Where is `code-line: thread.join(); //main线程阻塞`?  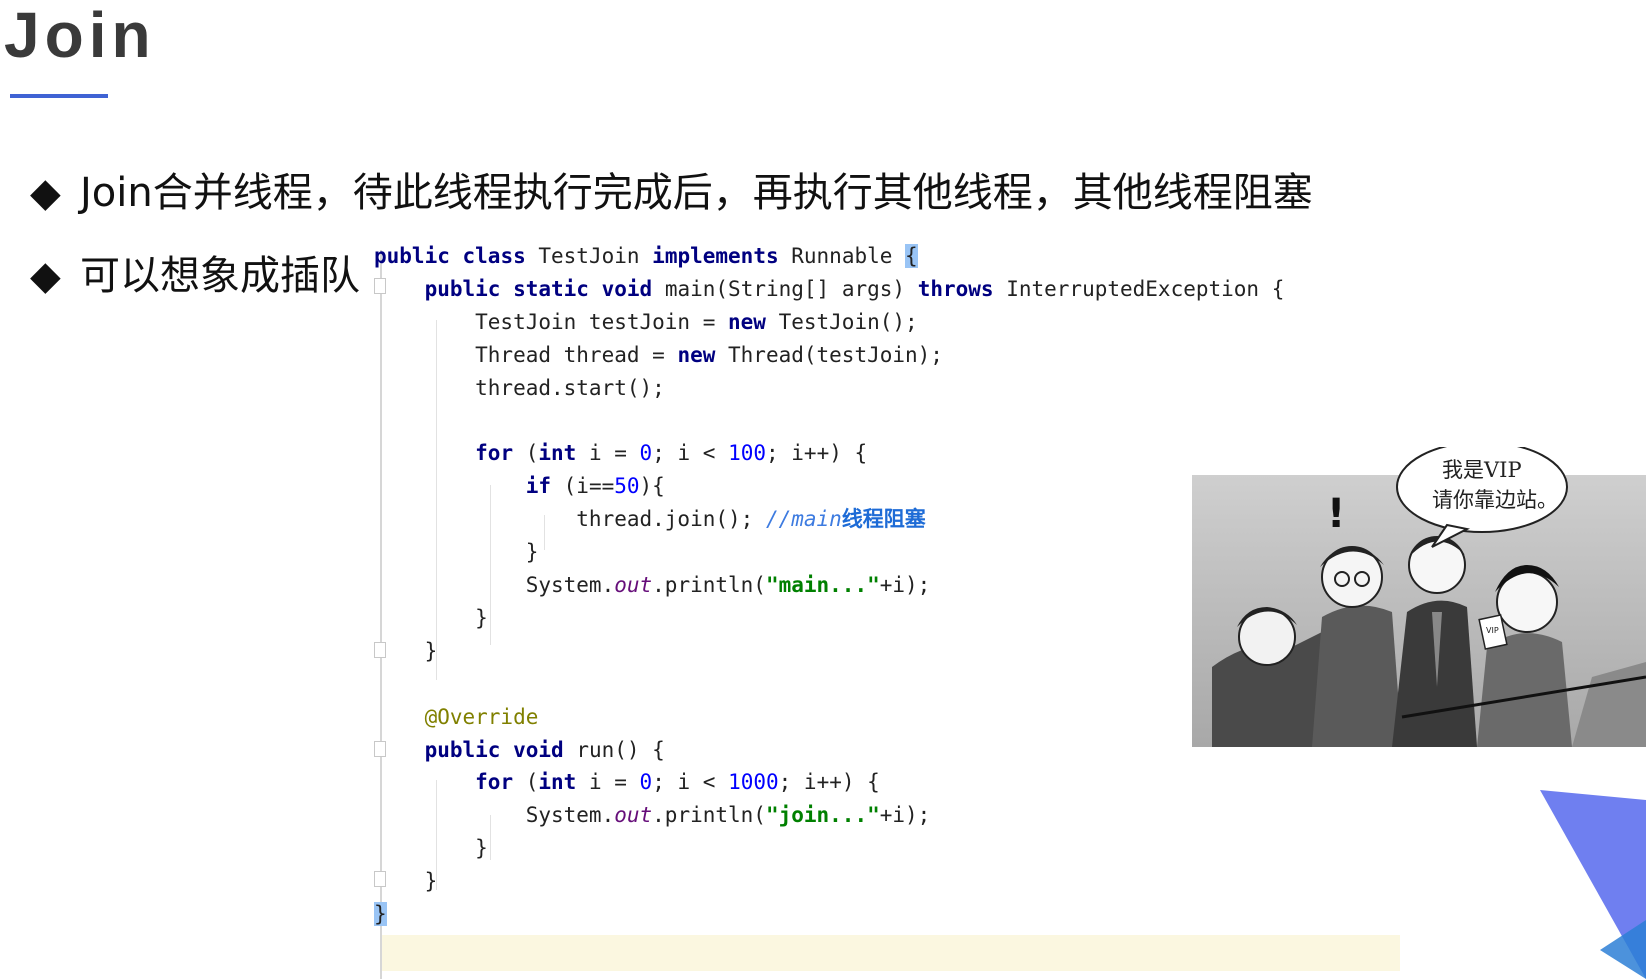 code-line: thread.join(); //main线程阻塞 is located at coordinates (650, 519).